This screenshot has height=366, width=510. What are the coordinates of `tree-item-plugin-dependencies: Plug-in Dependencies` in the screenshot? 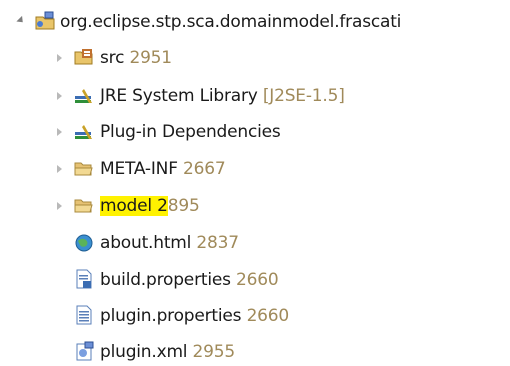 It's located at (255, 132).